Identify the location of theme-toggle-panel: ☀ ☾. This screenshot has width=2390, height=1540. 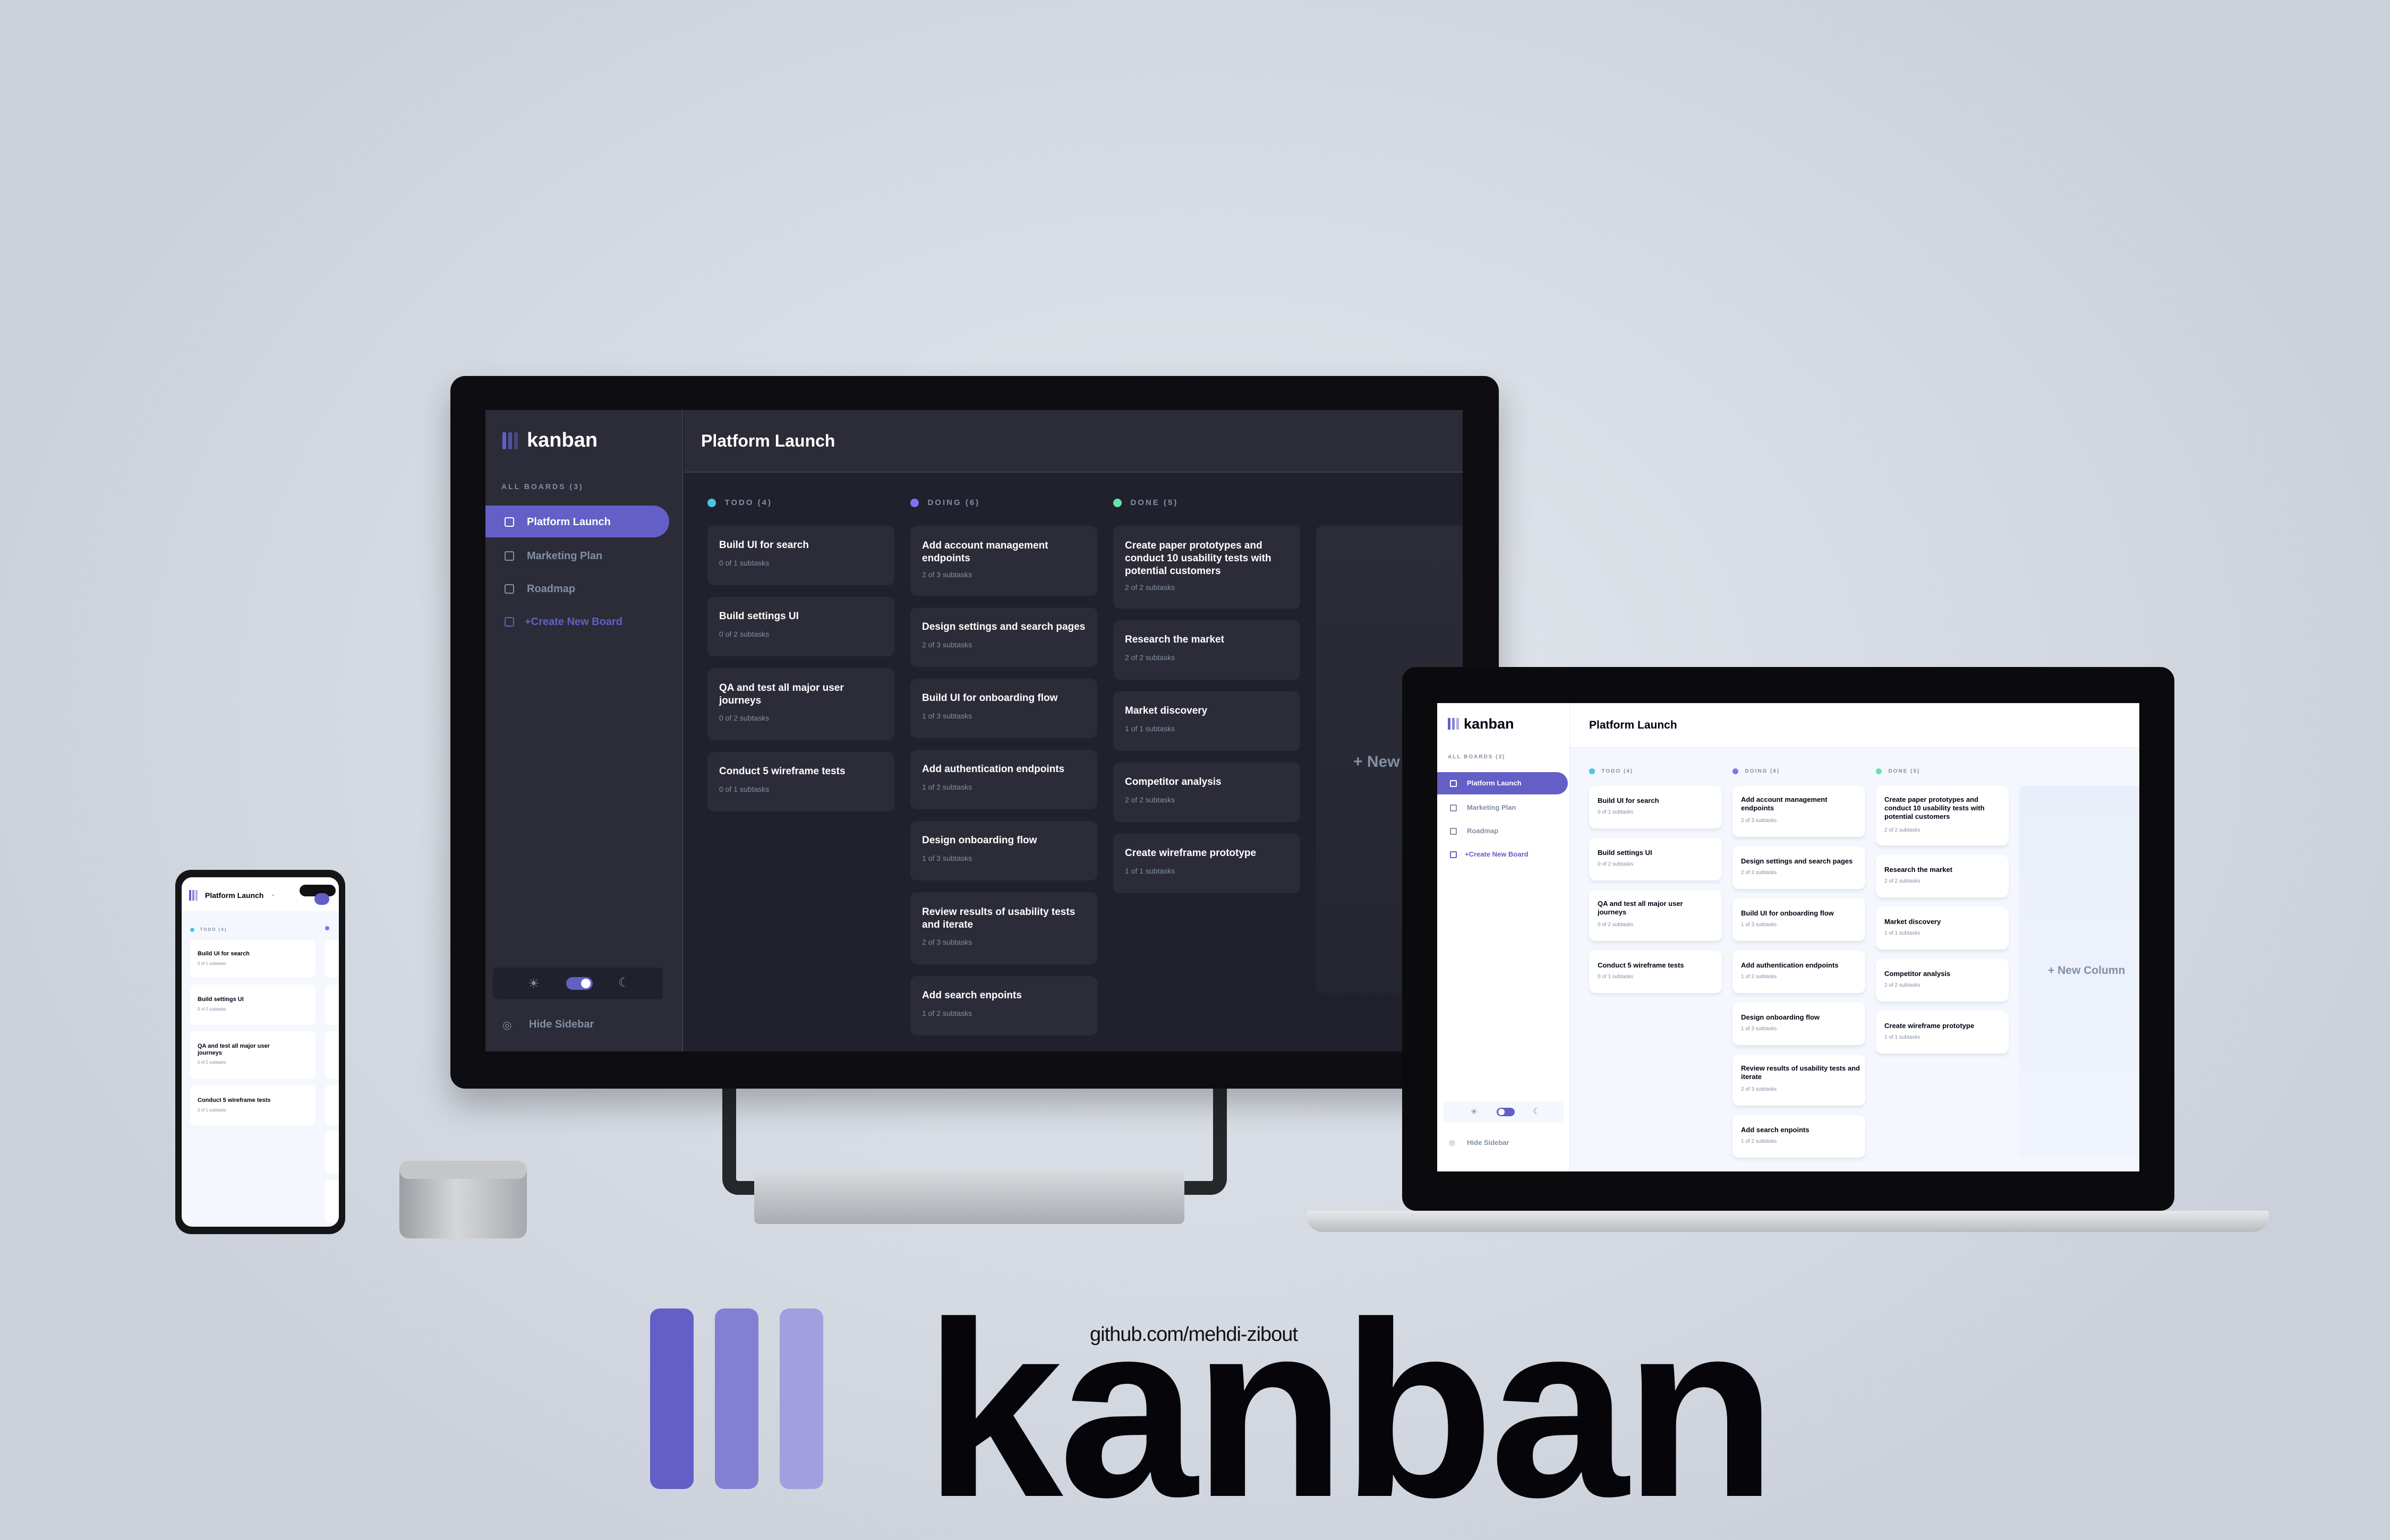
(578, 983).